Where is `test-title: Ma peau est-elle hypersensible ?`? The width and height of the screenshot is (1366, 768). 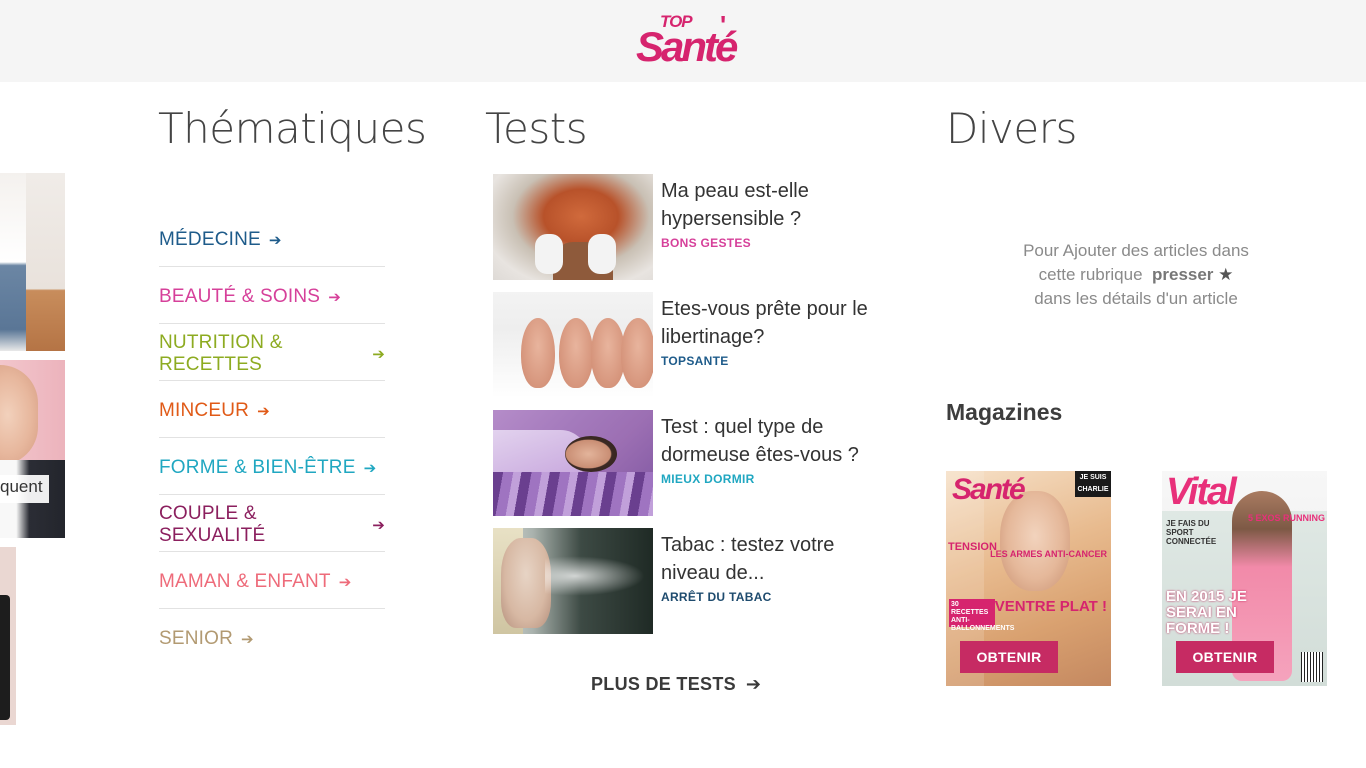 test-title: Ma peau est-elle hypersensible ? is located at coordinates (735, 205).